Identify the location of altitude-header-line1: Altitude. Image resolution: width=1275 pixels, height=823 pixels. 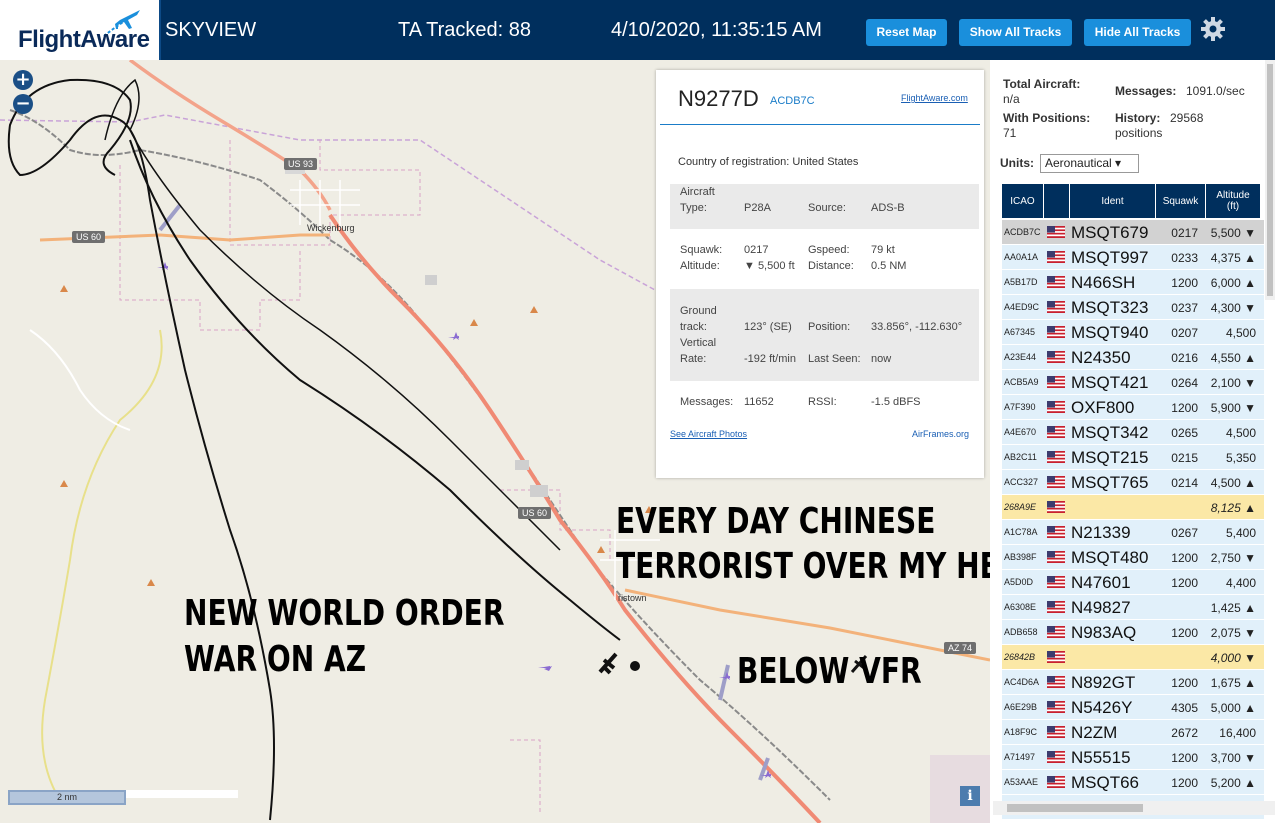
(1233, 195).